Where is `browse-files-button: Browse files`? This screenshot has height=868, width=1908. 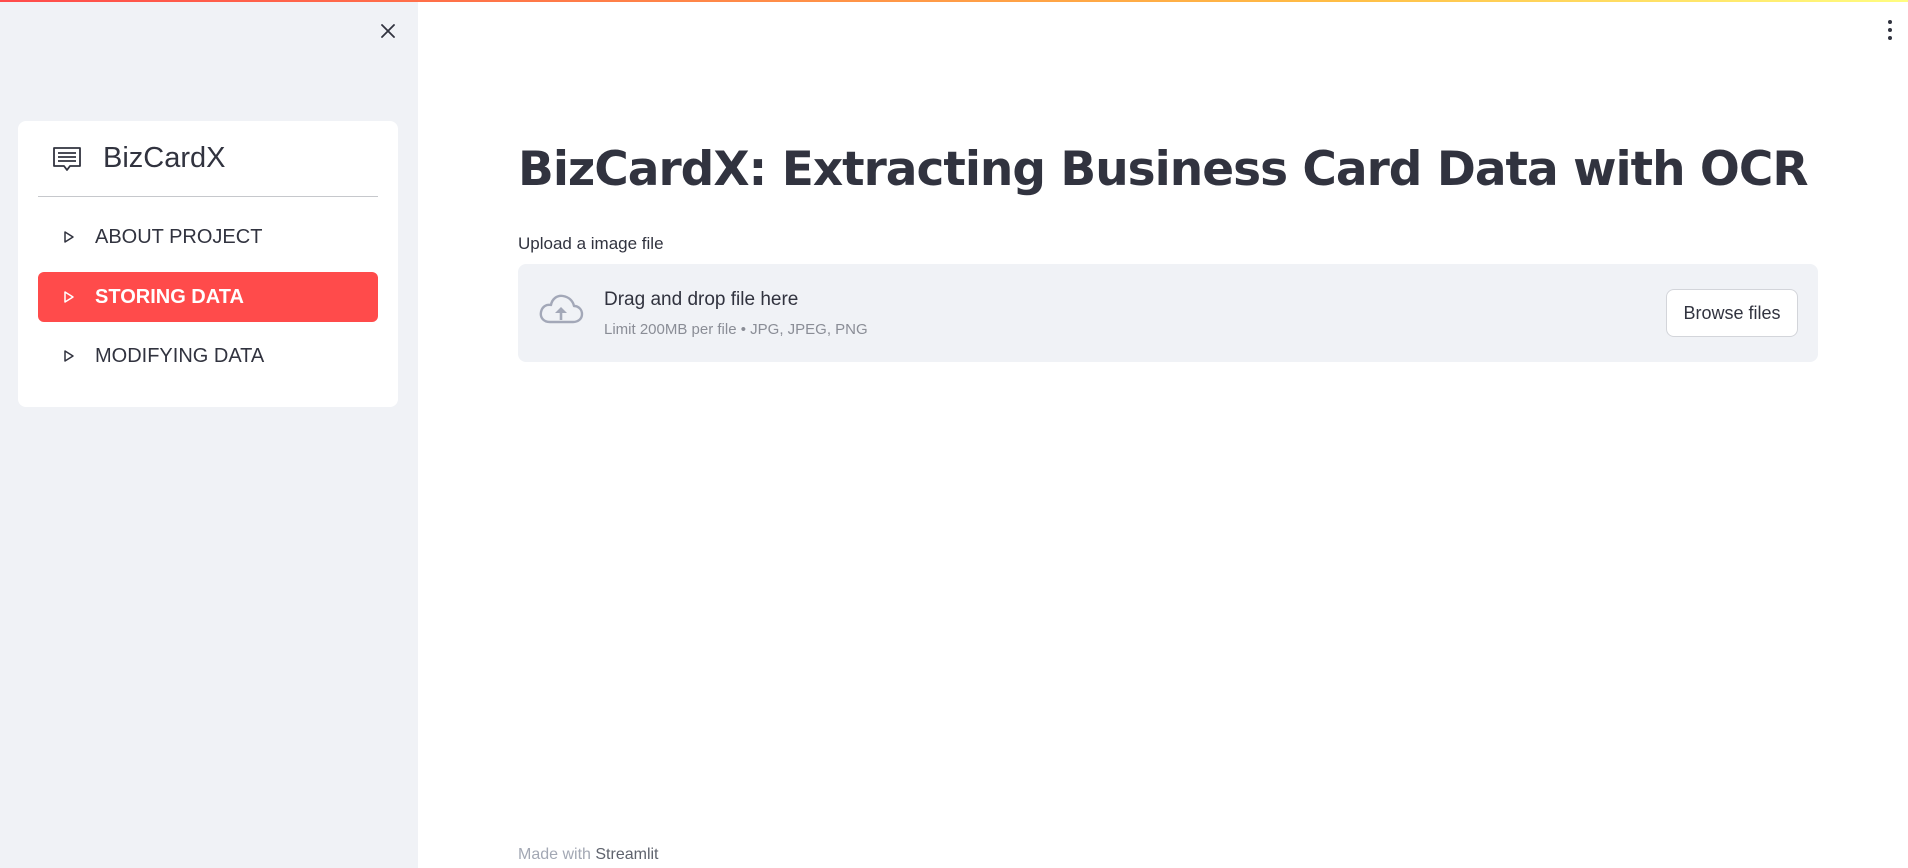 browse-files-button: Browse files is located at coordinates (1732, 313).